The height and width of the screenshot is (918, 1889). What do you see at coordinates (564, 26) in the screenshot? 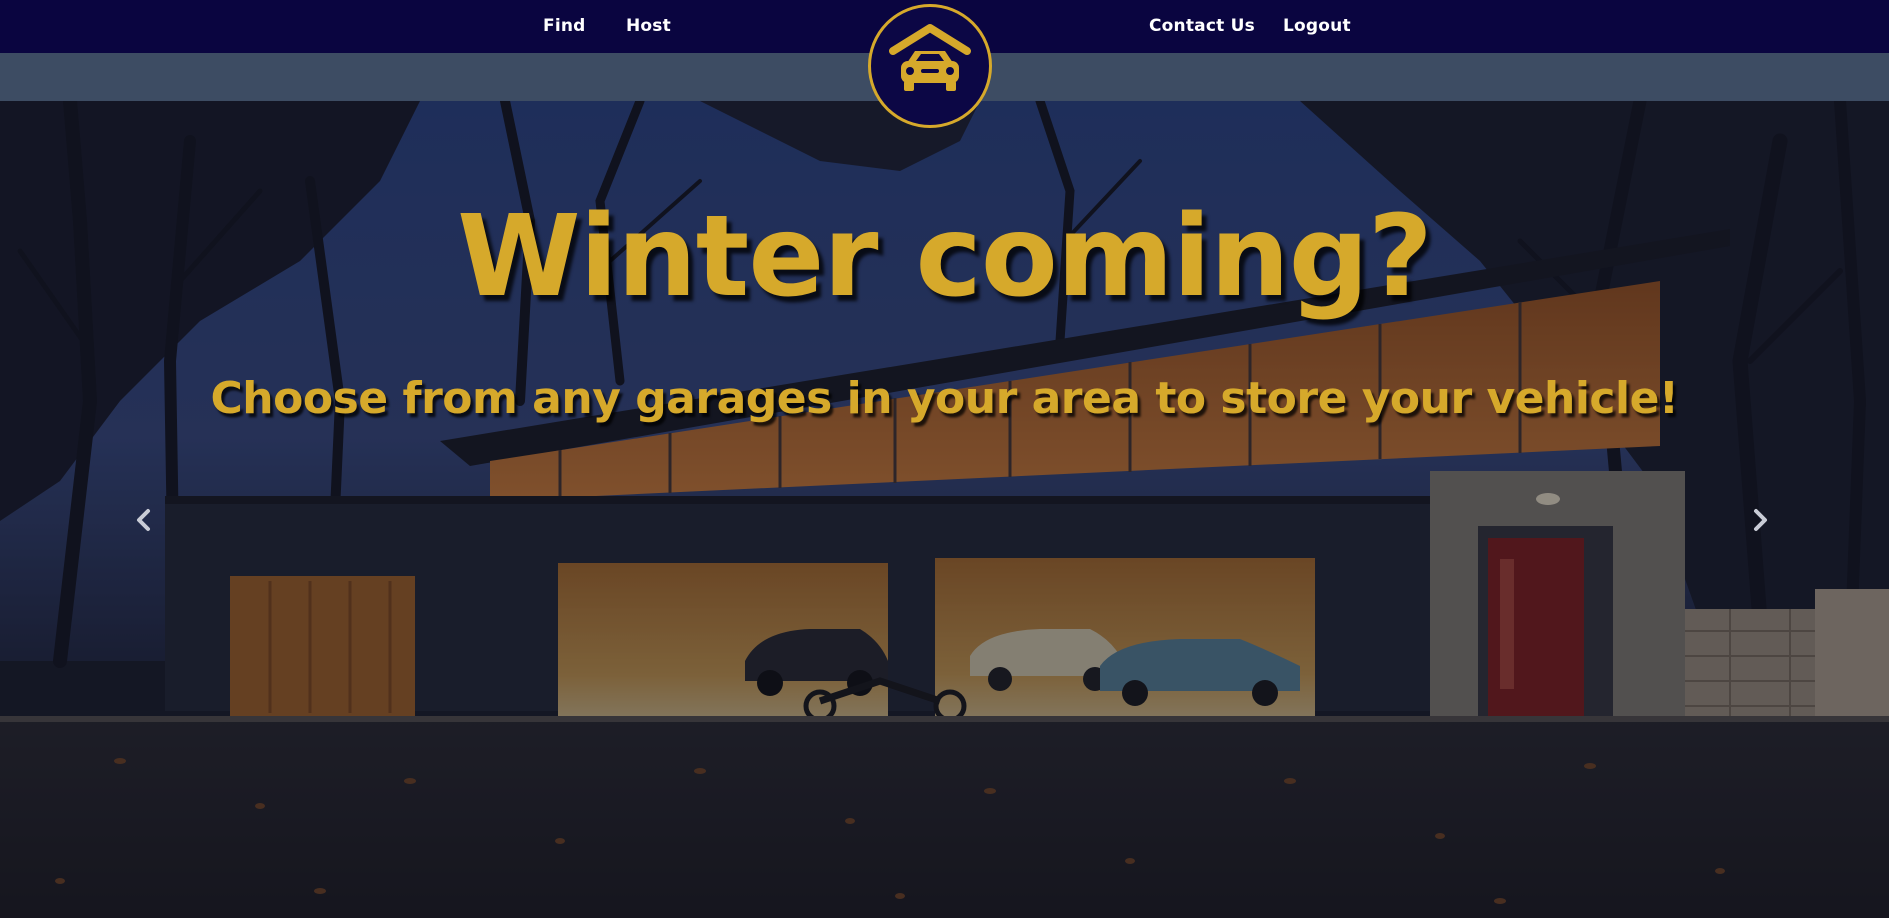
I see `nav-link-find: Find` at bounding box center [564, 26].